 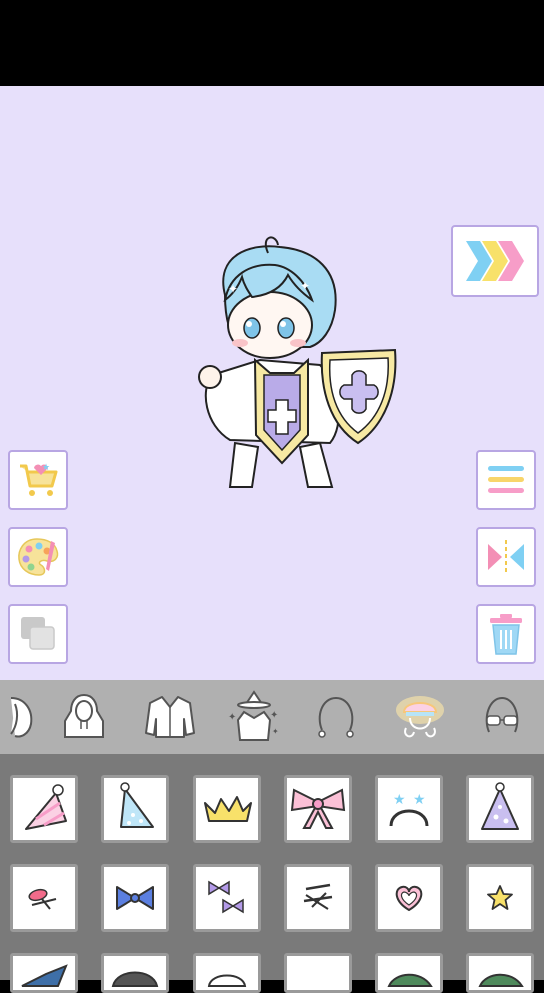 I want to click on ribbon-icon, so click(x=318, y=808).